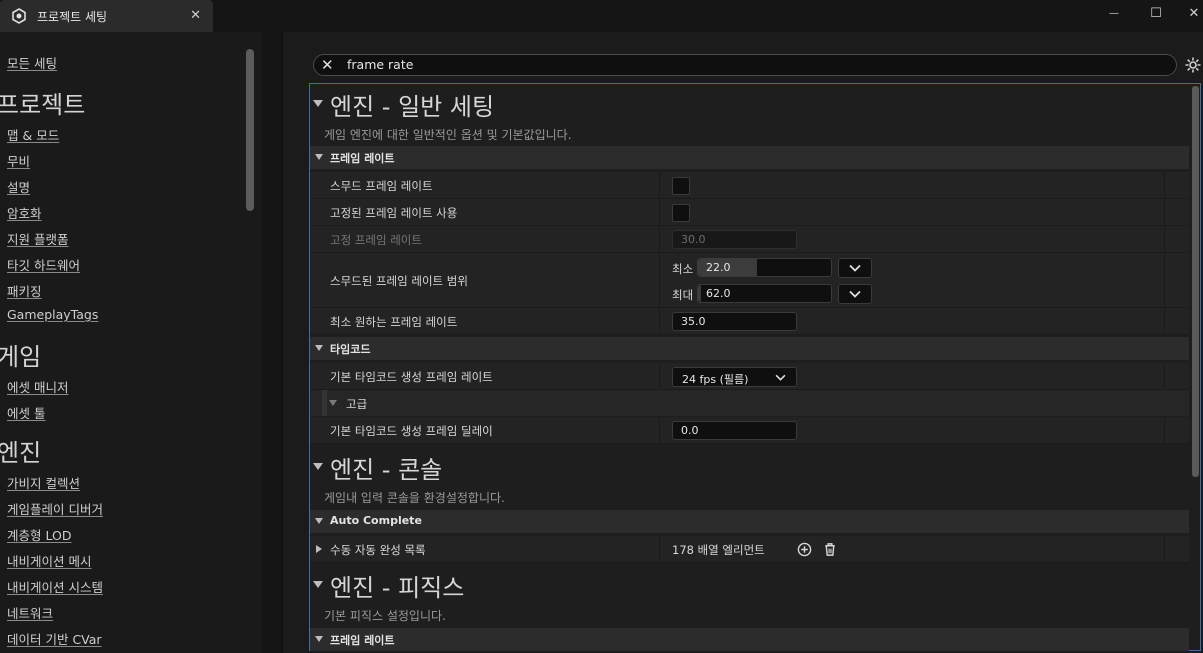 This screenshot has width=1203, height=653. Describe the element at coordinates (33, 134) in the screenshot. I see `sidebar-item-maps-modes: 맵 & 모드` at that location.